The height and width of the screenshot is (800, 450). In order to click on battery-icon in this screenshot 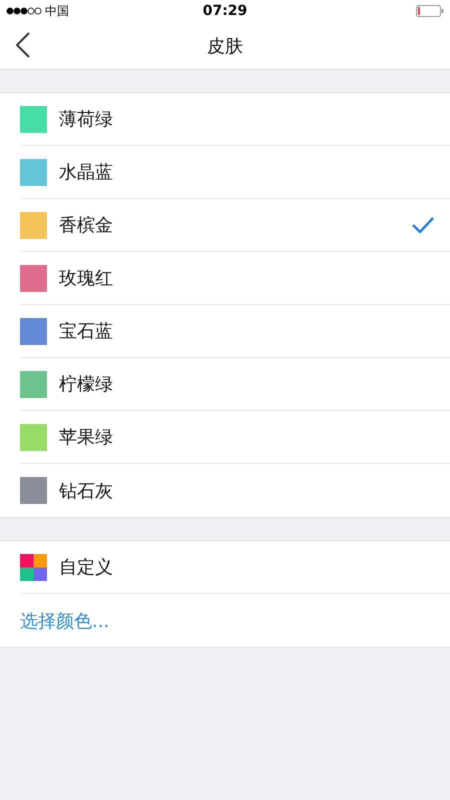, I will do `click(430, 11)`.